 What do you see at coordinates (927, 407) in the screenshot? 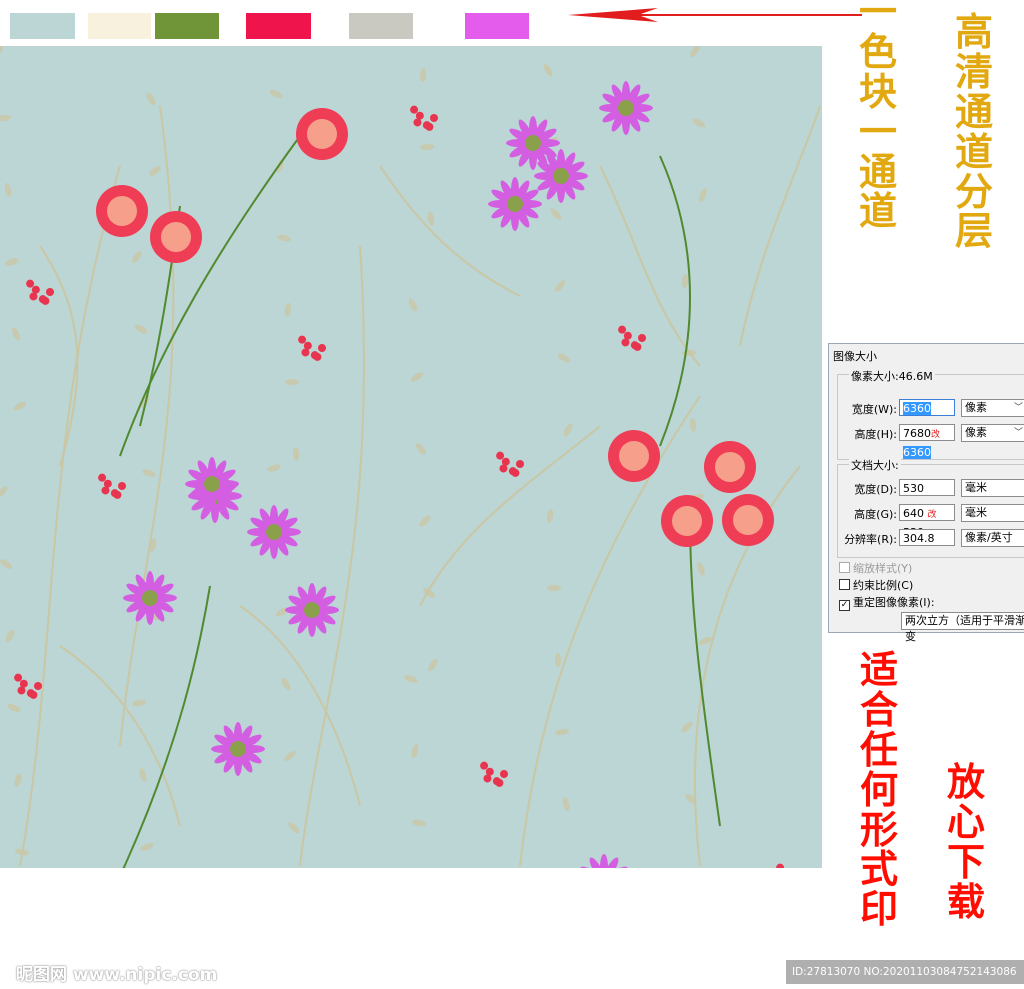
I see `width-input: 6360` at bounding box center [927, 407].